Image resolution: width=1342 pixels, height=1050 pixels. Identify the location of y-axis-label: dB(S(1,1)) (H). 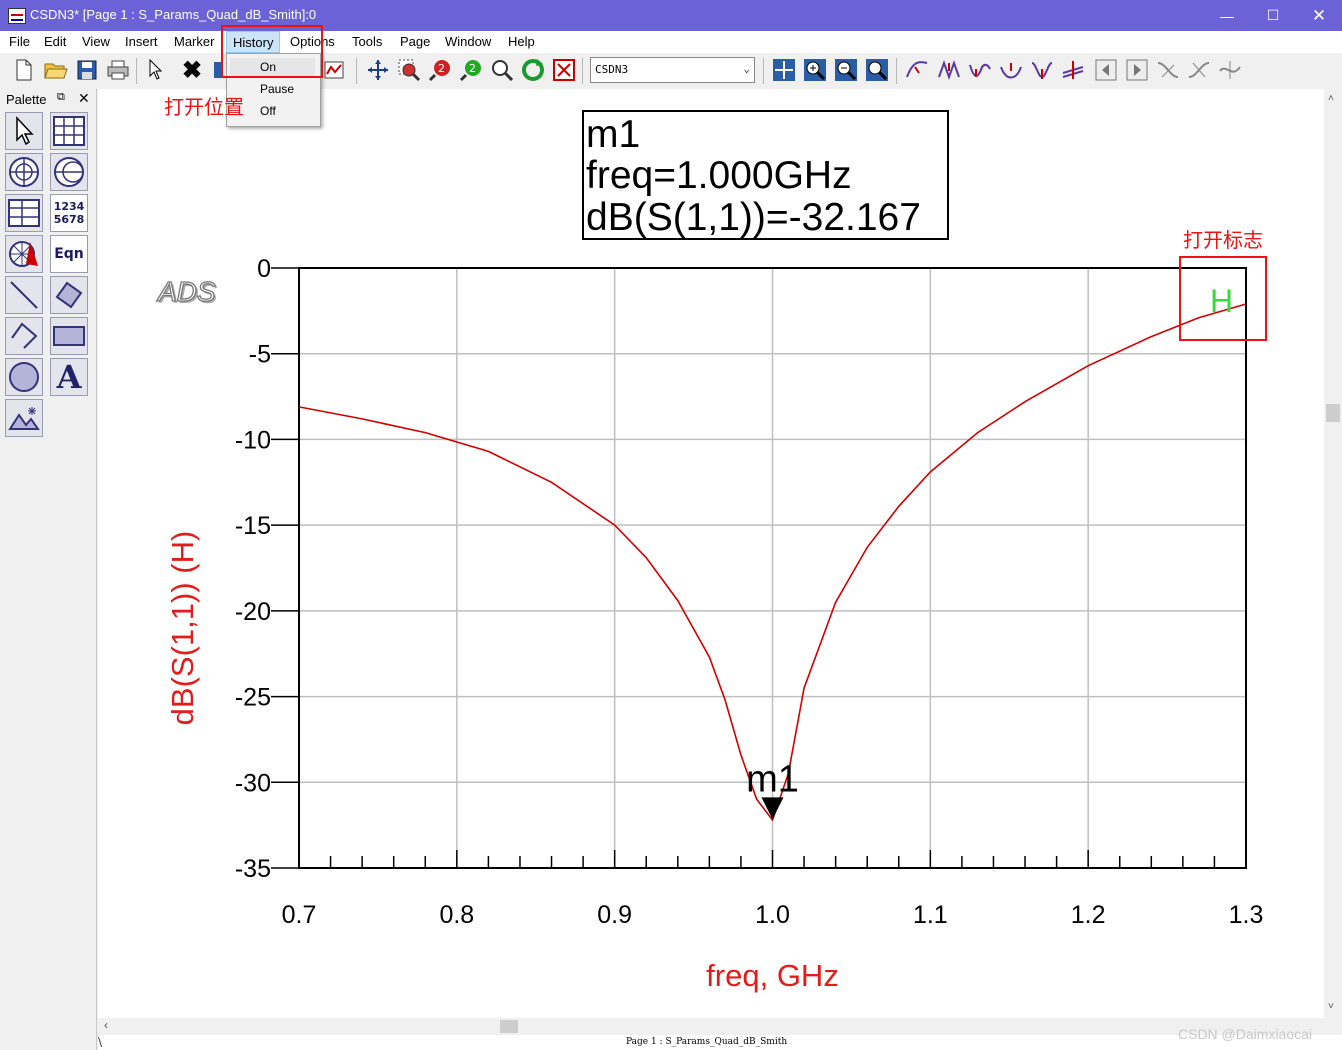
(182, 628).